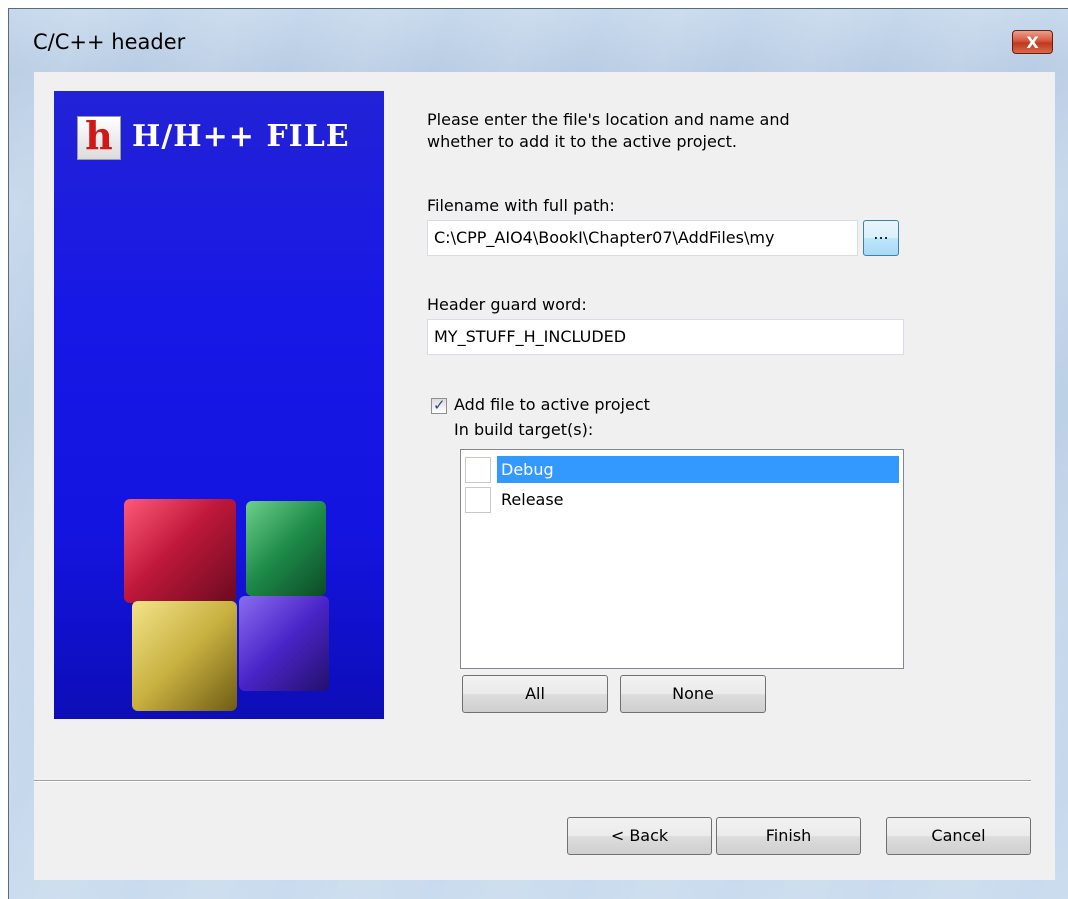 This screenshot has height=899, width=1068. What do you see at coordinates (478, 500) in the screenshot?
I see `release-checkbox` at bounding box center [478, 500].